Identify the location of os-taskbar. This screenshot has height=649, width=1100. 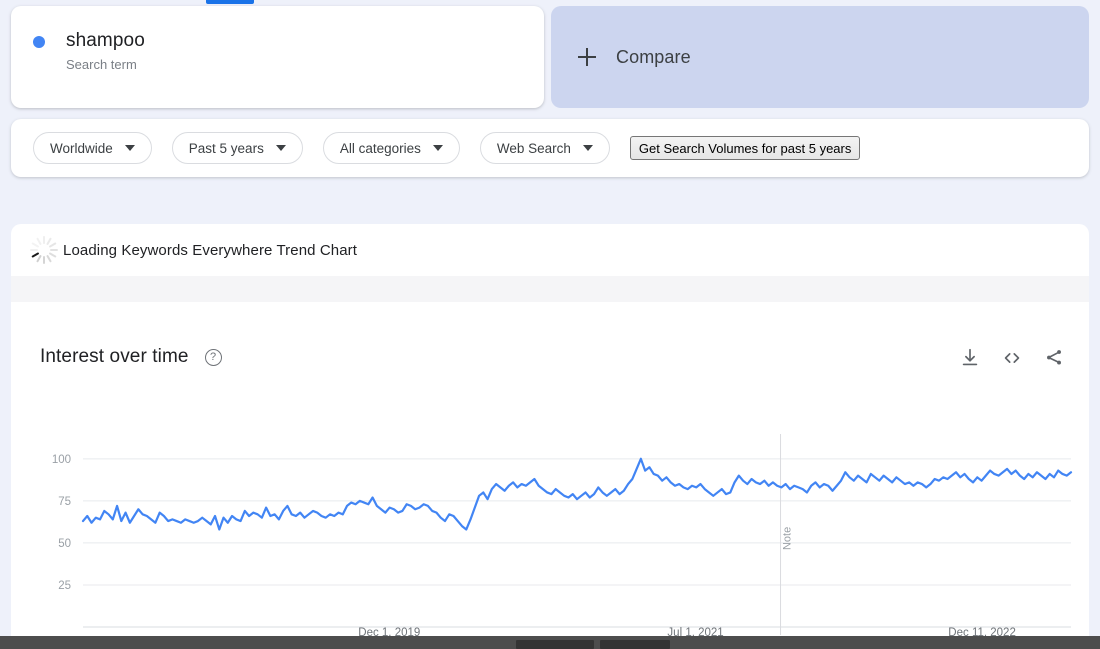
(550, 642).